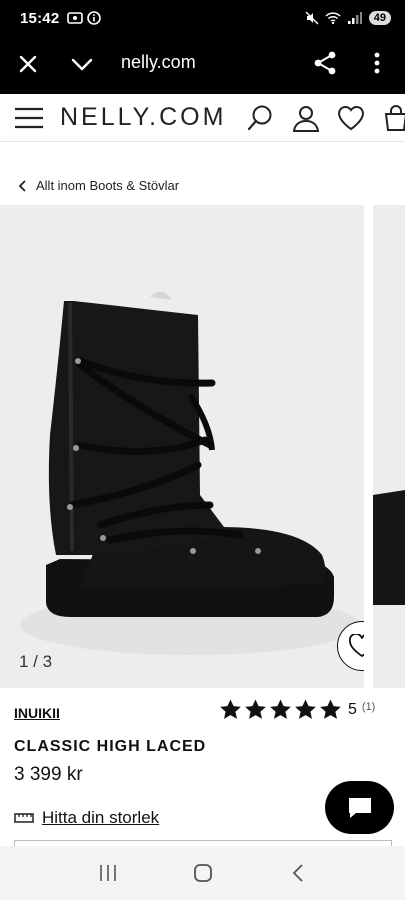 The image size is (405, 900). Describe the element at coordinates (75, 18) in the screenshot. I see `screen-record-icon` at that location.